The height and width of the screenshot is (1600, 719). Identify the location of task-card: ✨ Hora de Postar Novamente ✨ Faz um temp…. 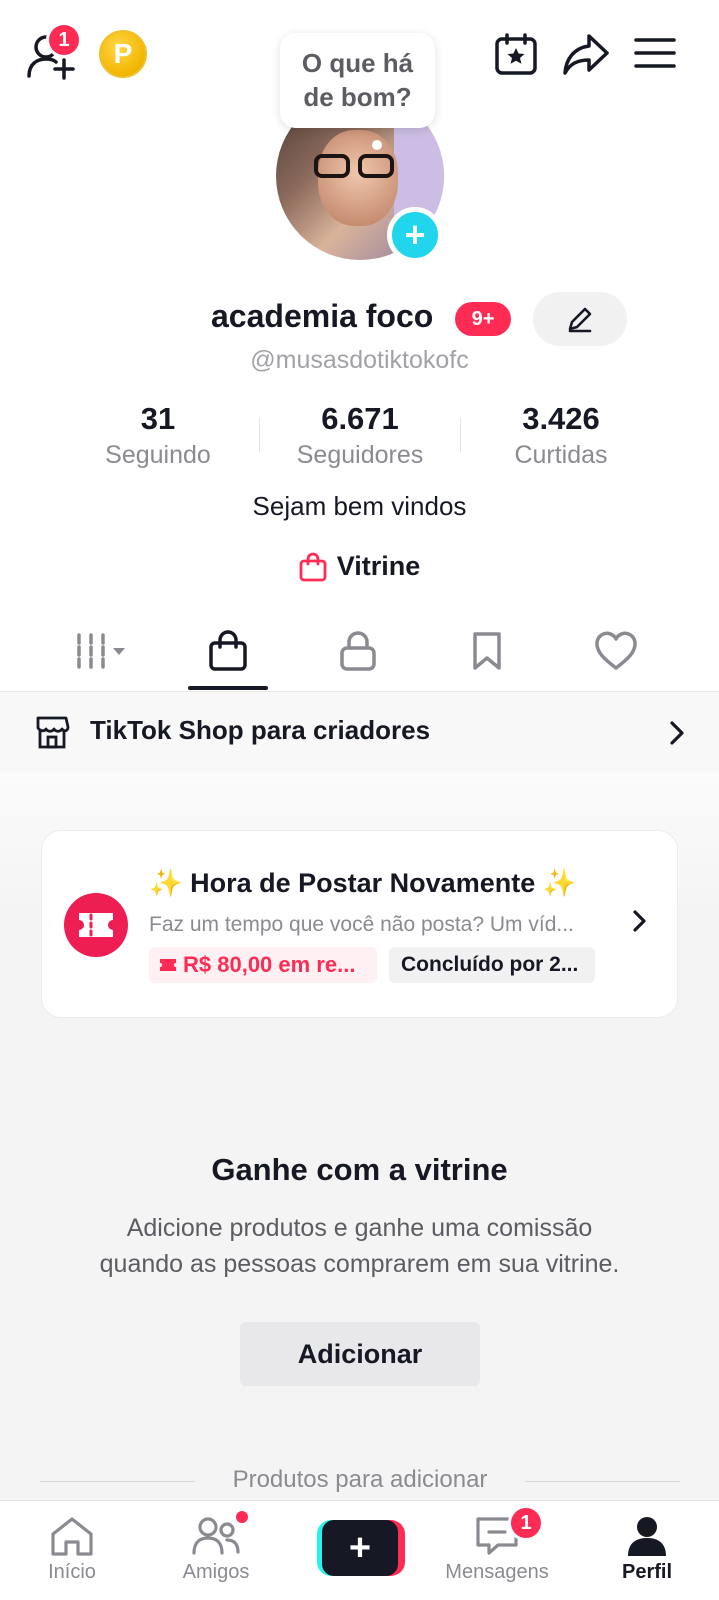
(359, 924).